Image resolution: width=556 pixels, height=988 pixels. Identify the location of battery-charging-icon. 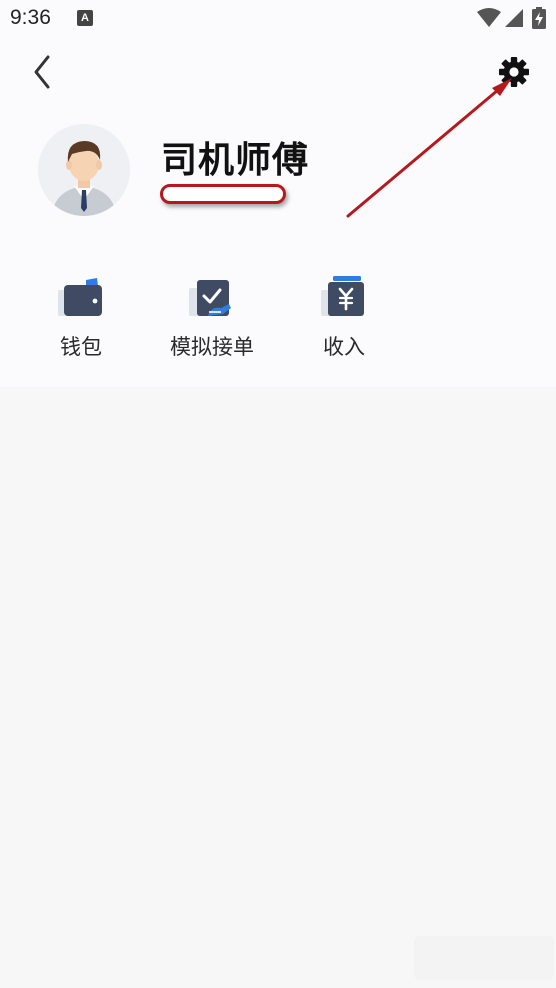
(539, 18).